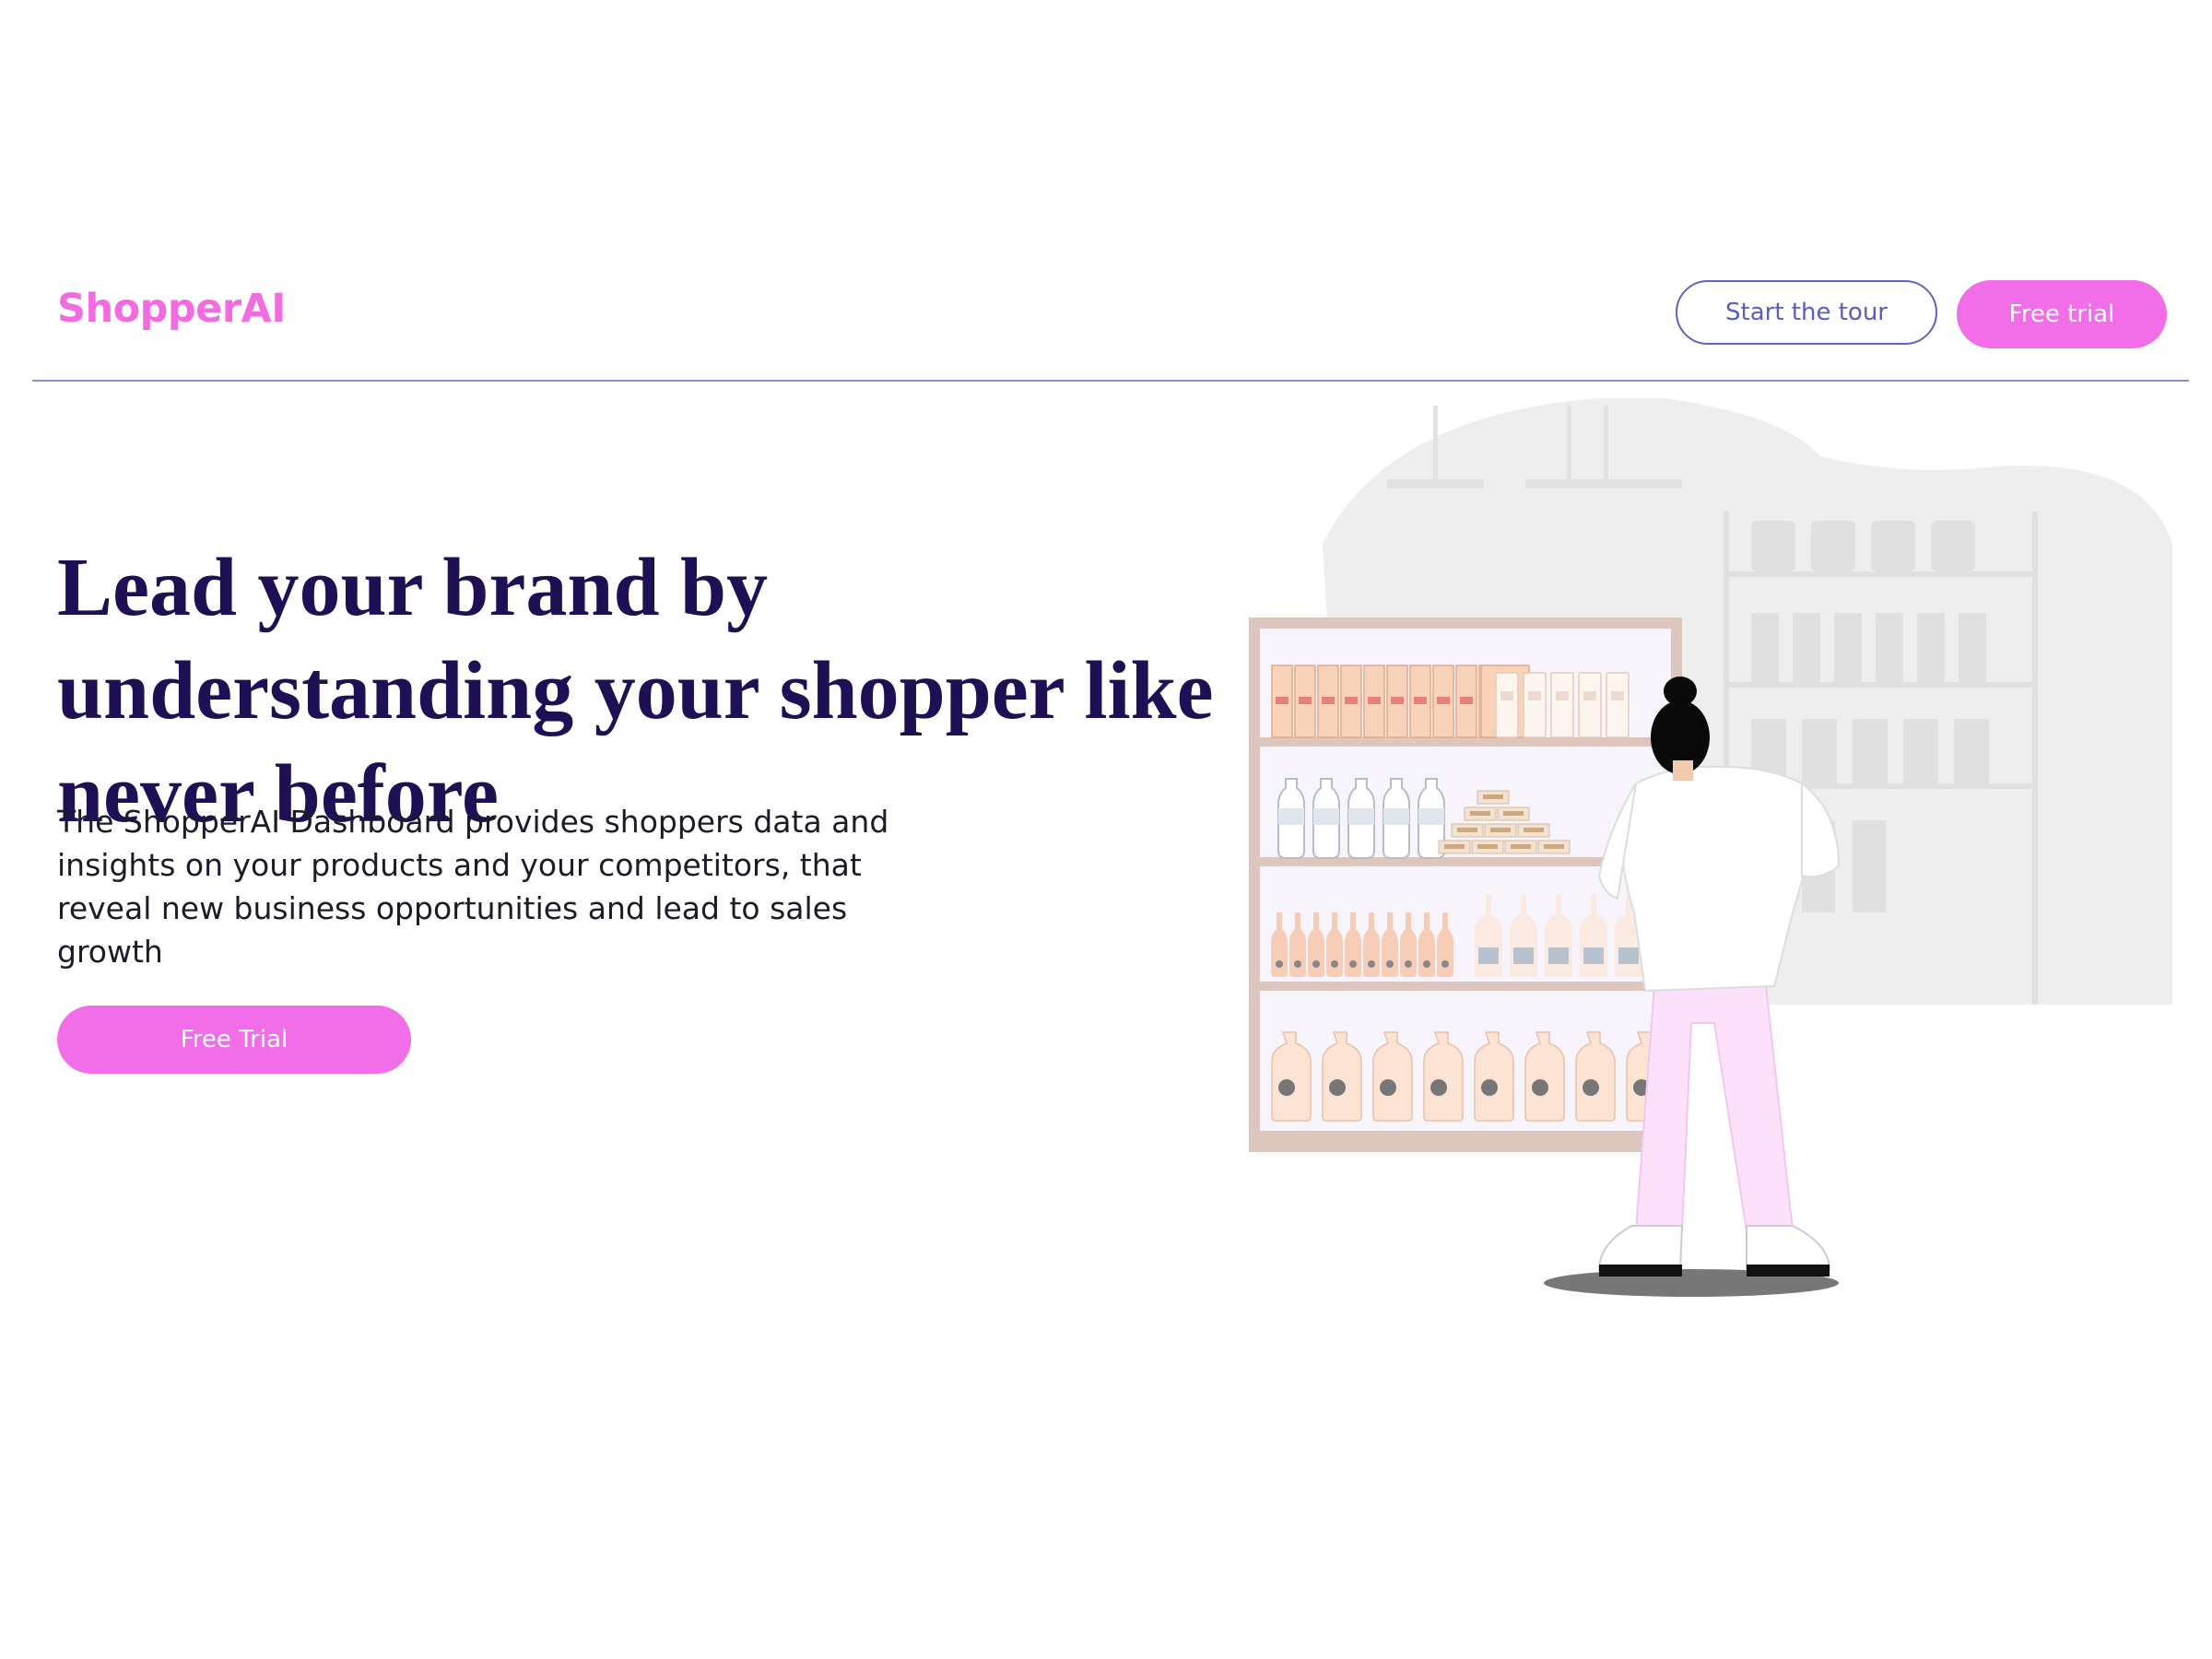  Describe the element at coordinates (1806, 312) in the screenshot. I see `start-tour-button: Start the tour` at that location.